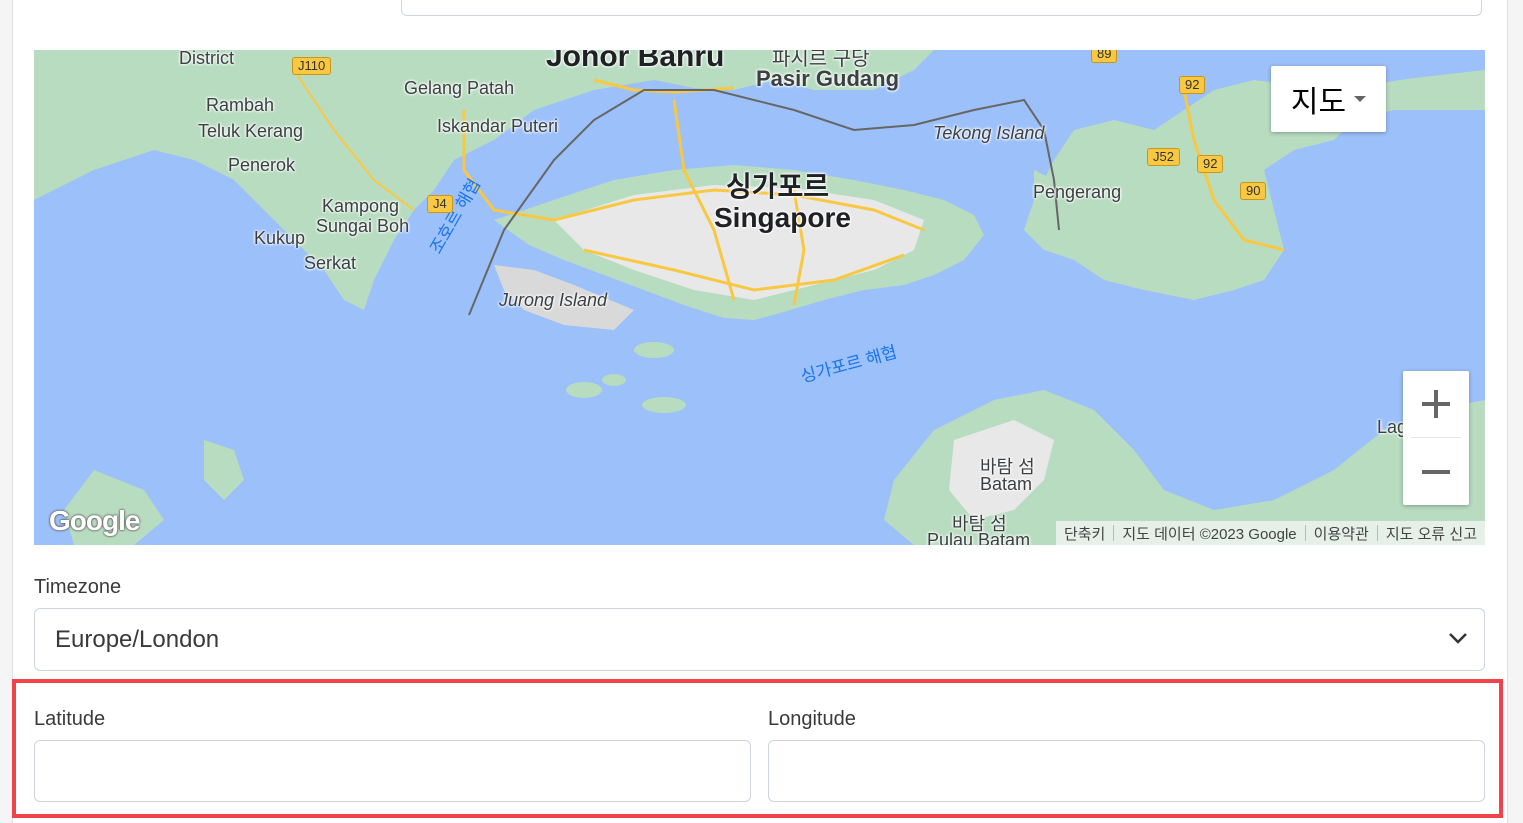 The image size is (1523, 823). Describe the element at coordinates (330, 263) in the screenshot. I see `label-serkat: Serkat` at that location.